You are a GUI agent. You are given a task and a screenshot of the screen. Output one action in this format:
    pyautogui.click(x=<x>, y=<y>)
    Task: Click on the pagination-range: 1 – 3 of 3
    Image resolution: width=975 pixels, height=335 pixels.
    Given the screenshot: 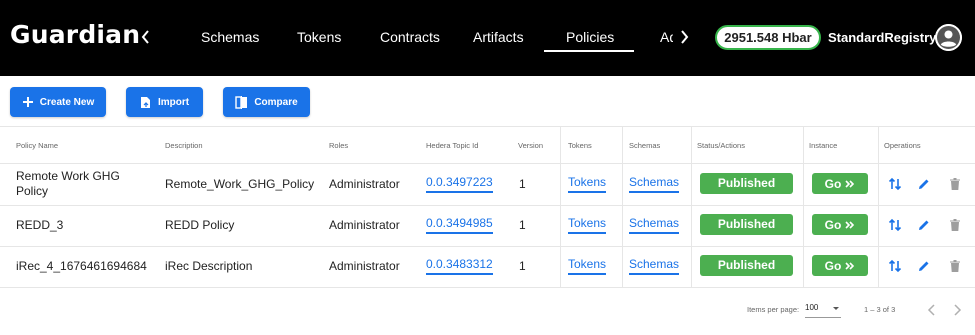 What is the action you would take?
    pyautogui.click(x=880, y=309)
    